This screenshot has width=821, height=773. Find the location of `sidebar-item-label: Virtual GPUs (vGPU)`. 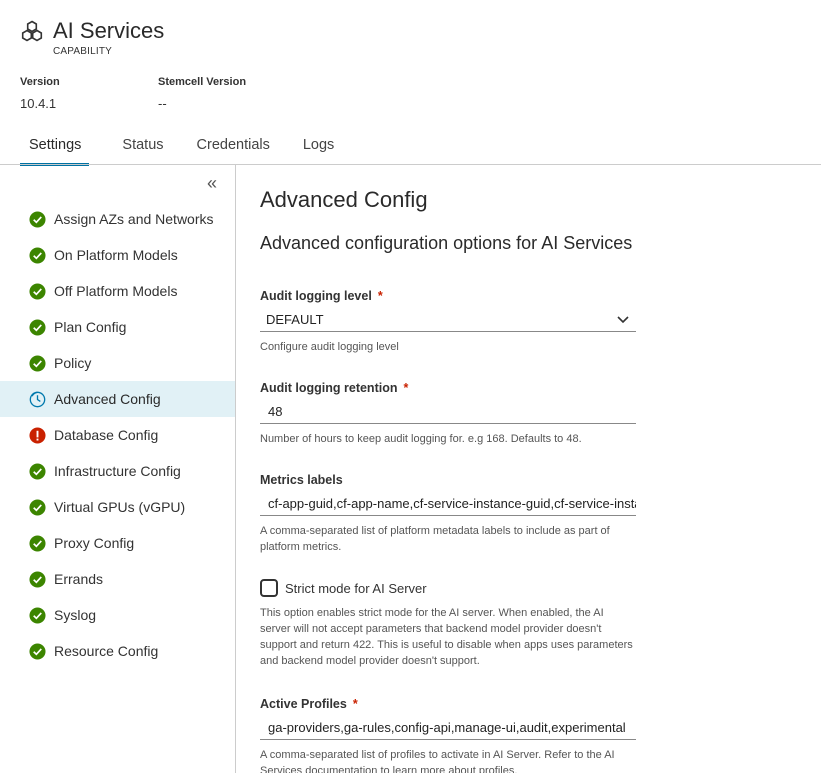

sidebar-item-label: Virtual GPUs (vGPU) is located at coordinates (120, 507).